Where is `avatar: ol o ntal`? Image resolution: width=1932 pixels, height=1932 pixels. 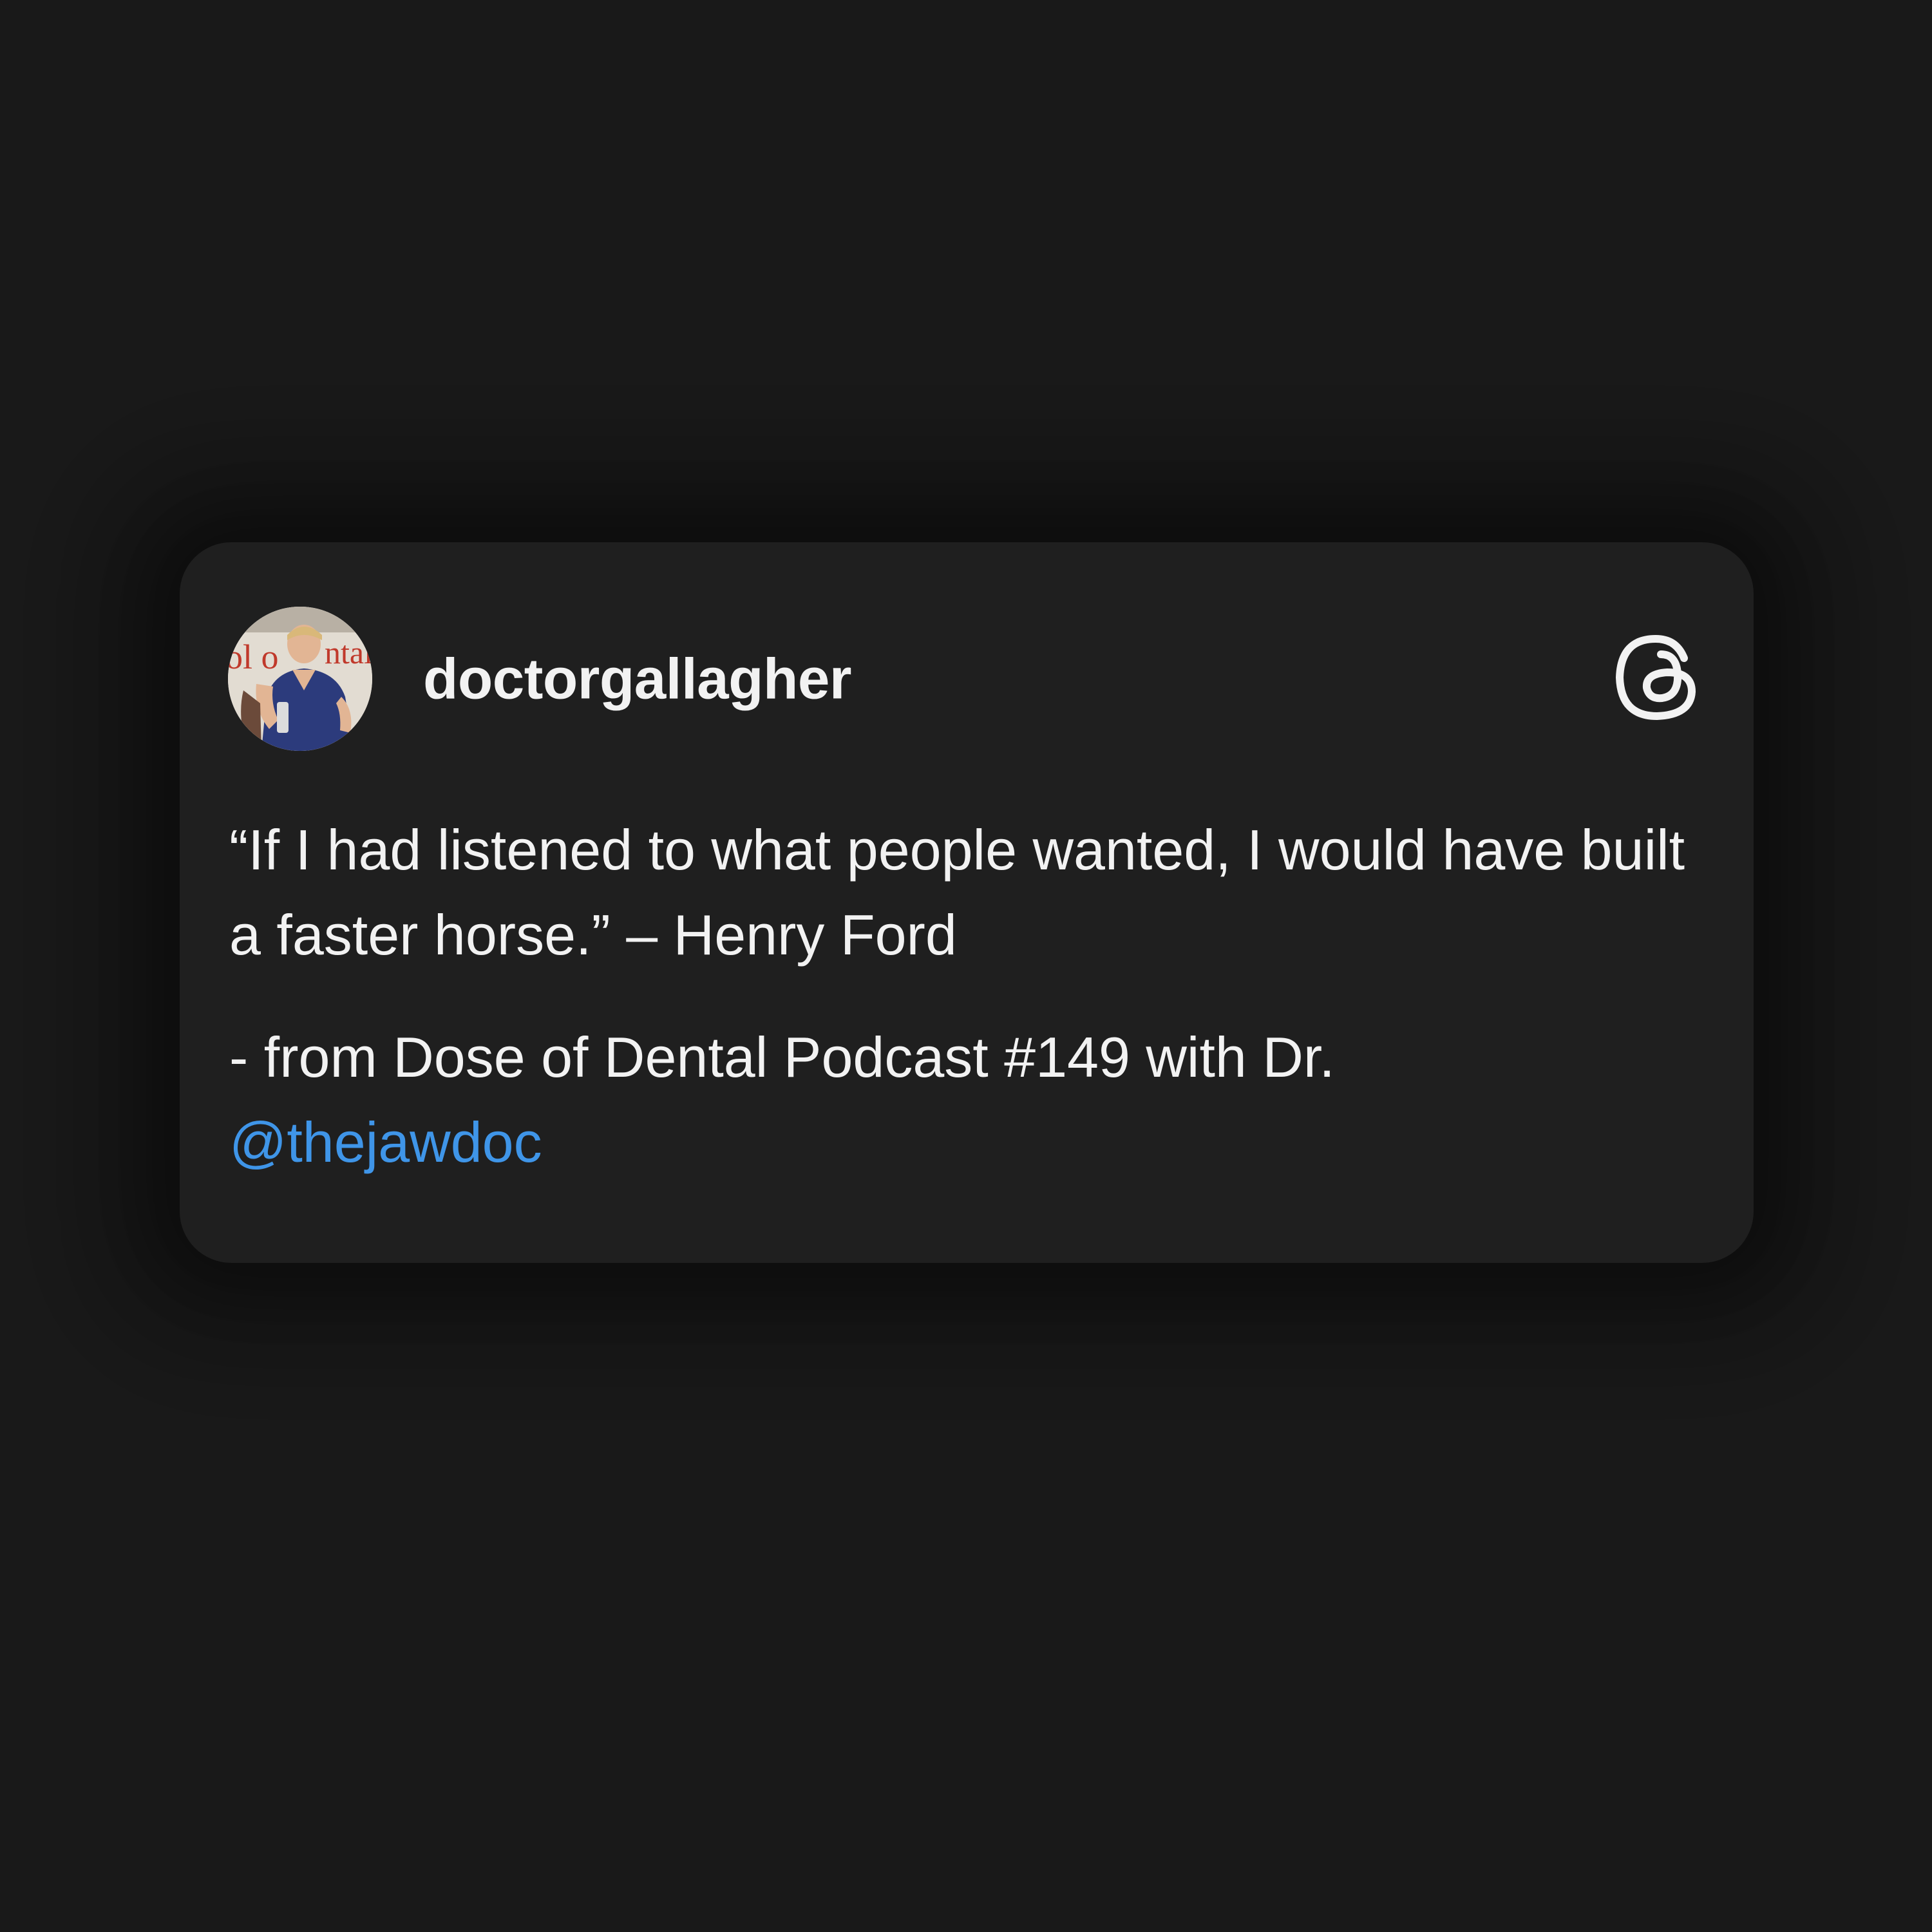
avatar: ol o ntal is located at coordinates (300, 679).